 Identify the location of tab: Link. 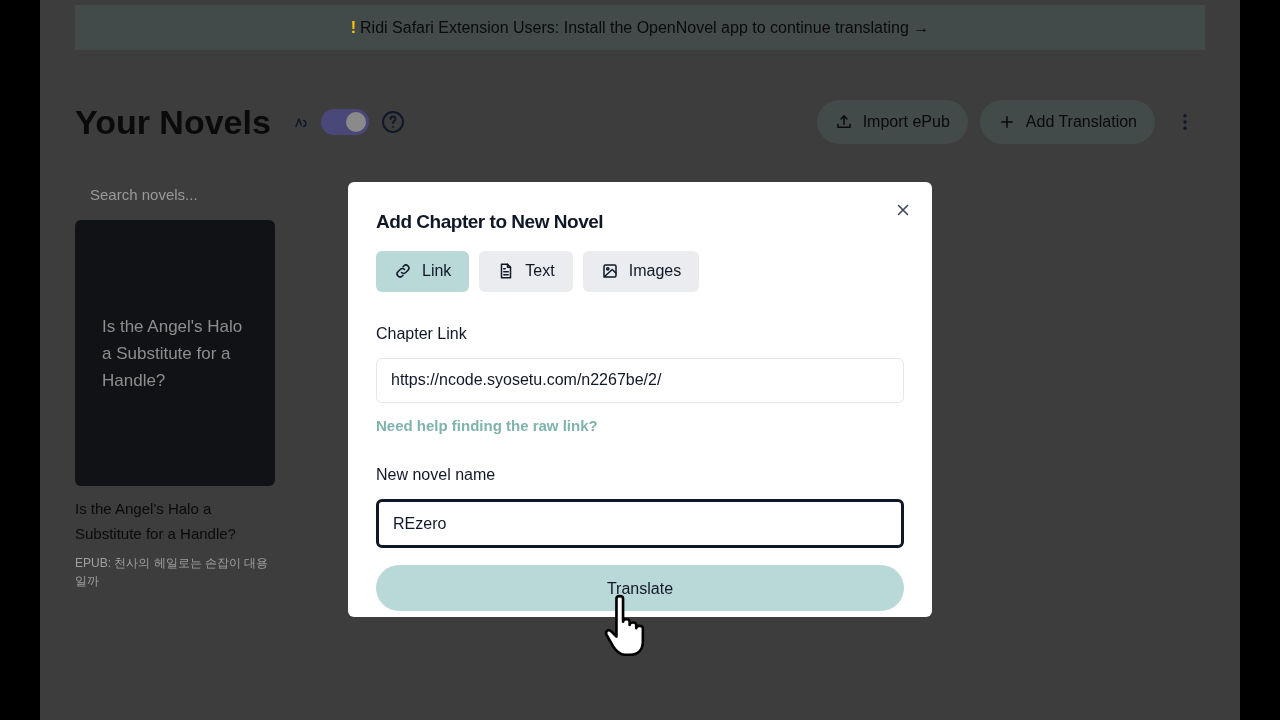
(423, 271).